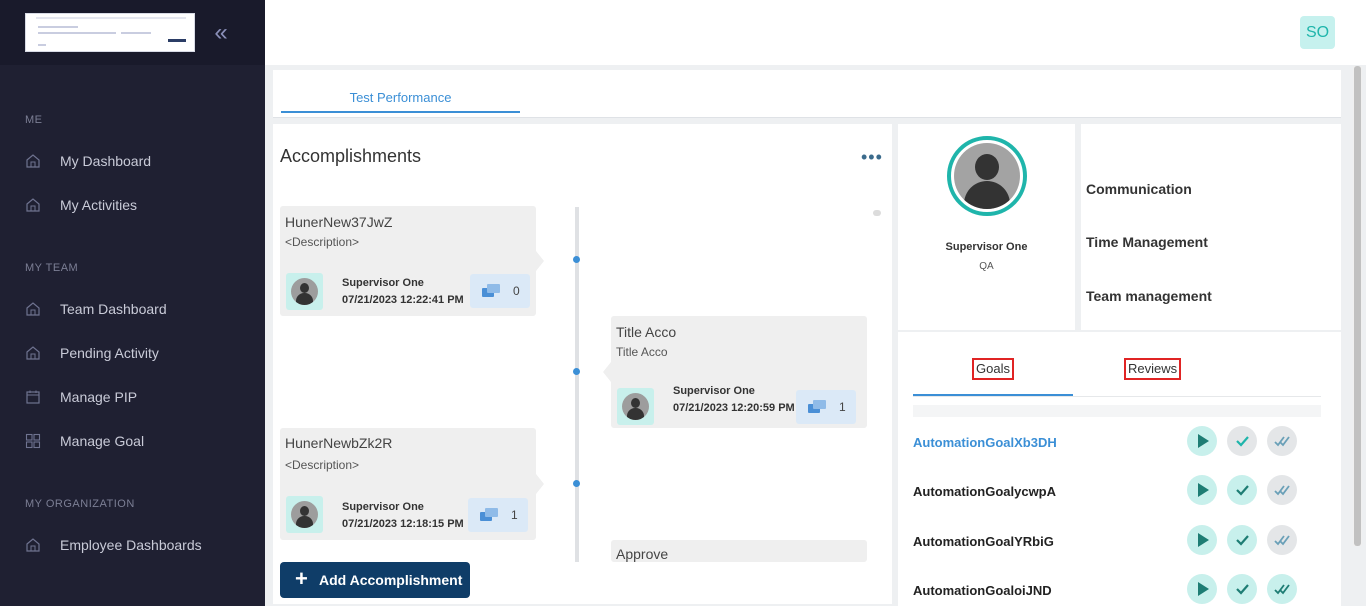  I want to click on more-options-icon: •••, so click(872, 157).